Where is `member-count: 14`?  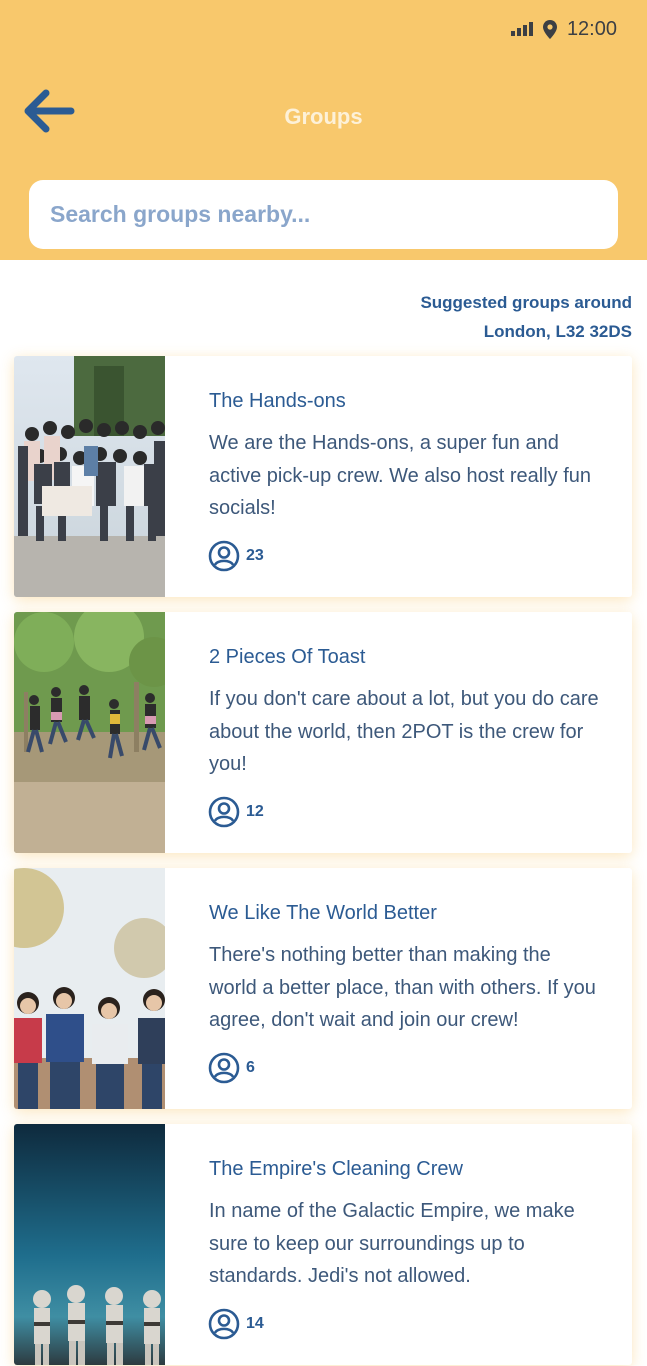 member-count: 14 is located at coordinates (236, 1324).